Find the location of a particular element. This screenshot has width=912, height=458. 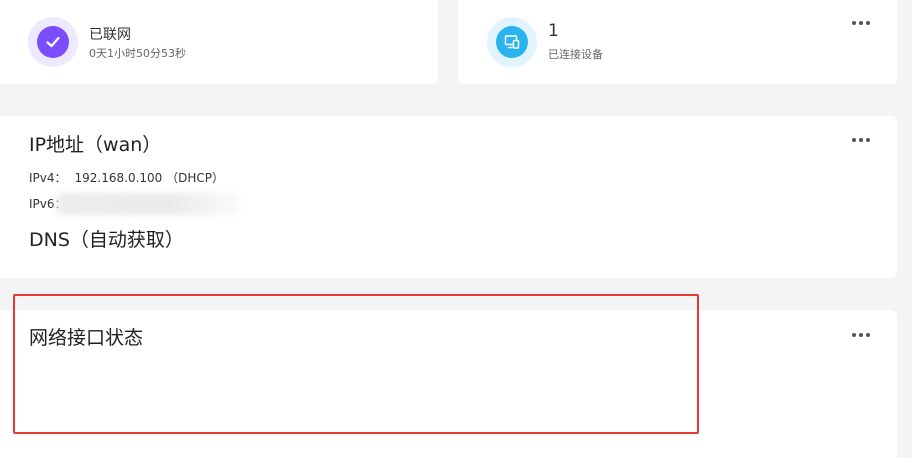

ipv4-label: IPv4： is located at coordinates (48, 178).